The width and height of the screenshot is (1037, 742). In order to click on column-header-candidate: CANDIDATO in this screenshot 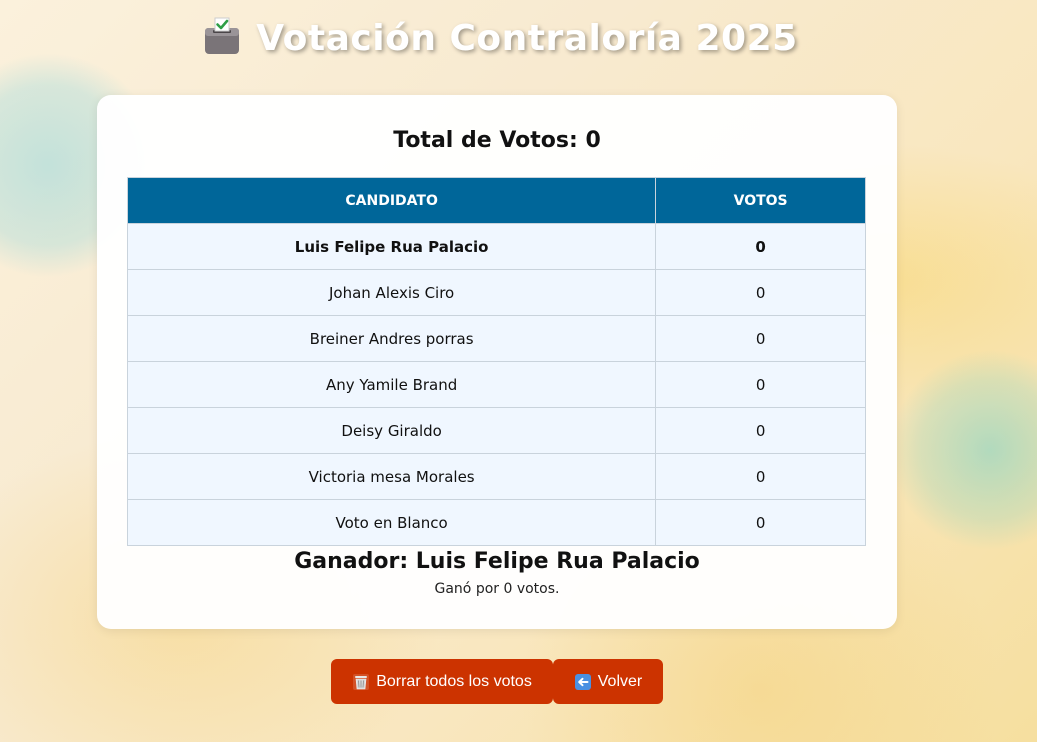, I will do `click(391, 200)`.